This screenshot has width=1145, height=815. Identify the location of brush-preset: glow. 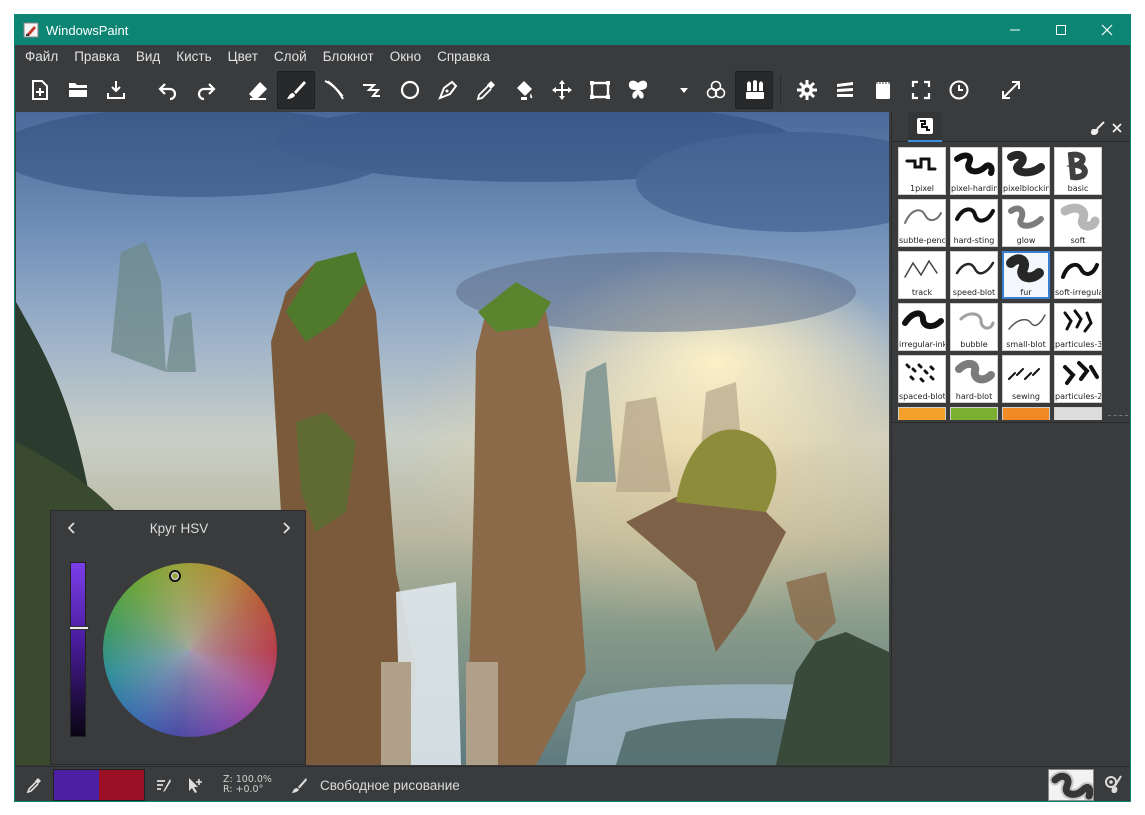
(1026, 223).